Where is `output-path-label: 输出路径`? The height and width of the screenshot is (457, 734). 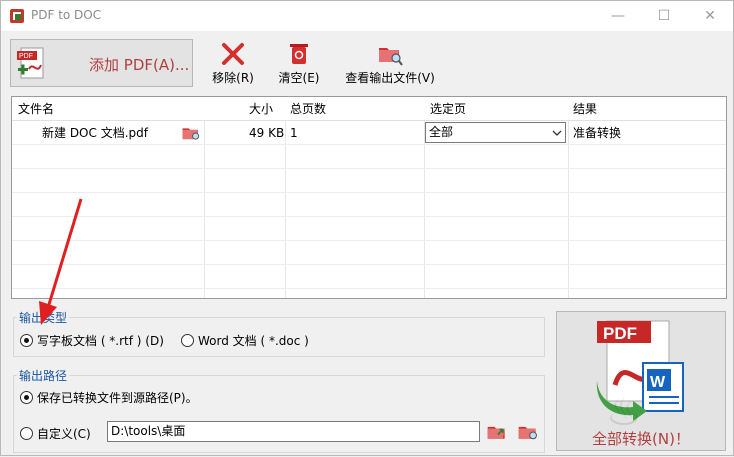
output-path-label: 输出路径 is located at coordinates (43, 375).